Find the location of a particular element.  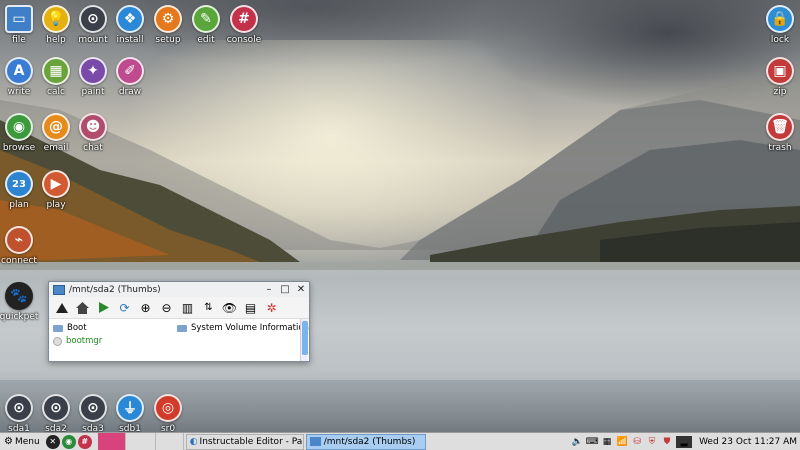

keyboard-icon: ⌨ is located at coordinates (592, 442).